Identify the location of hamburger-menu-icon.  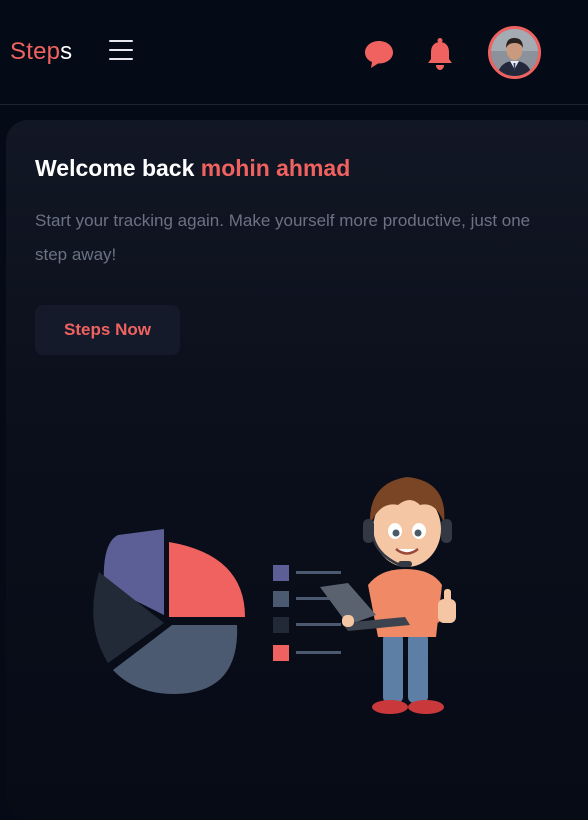
(122, 50).